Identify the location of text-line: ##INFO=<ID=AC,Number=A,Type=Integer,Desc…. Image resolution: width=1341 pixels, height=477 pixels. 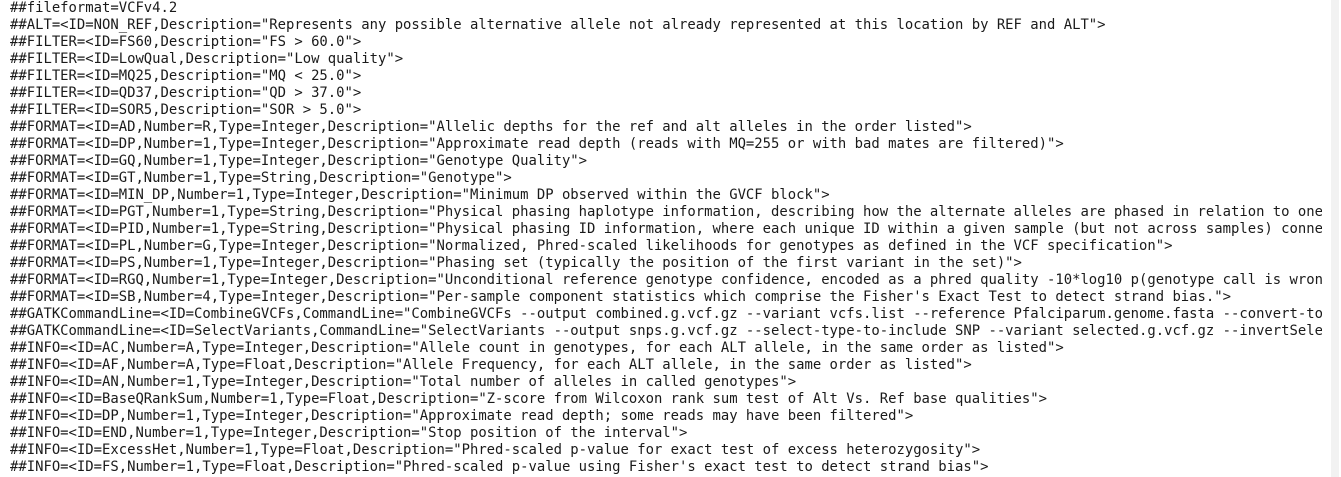
(537, 348).